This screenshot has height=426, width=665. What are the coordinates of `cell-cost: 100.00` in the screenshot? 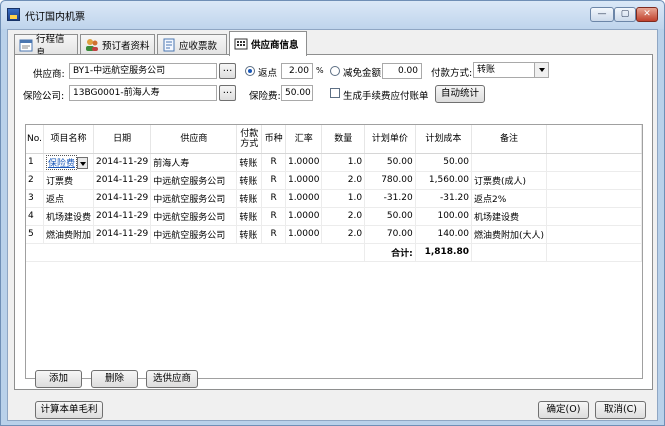 It's located at (443, 216).